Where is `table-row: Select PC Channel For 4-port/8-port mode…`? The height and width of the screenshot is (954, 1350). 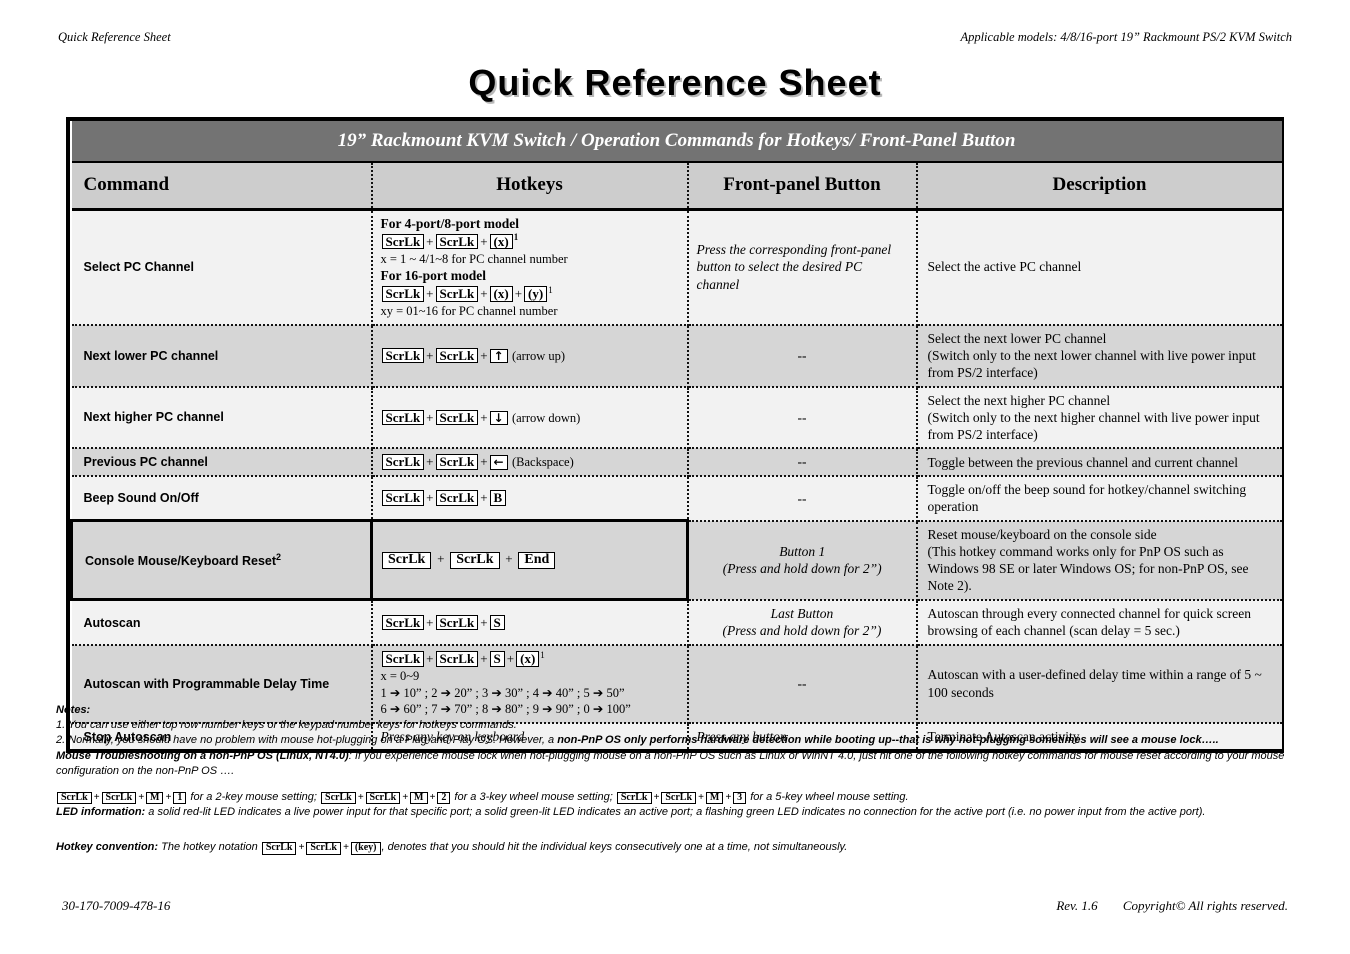
table-row: Select PC Channel For 4-port/8-port mode… is located at coordinates (676, 267).